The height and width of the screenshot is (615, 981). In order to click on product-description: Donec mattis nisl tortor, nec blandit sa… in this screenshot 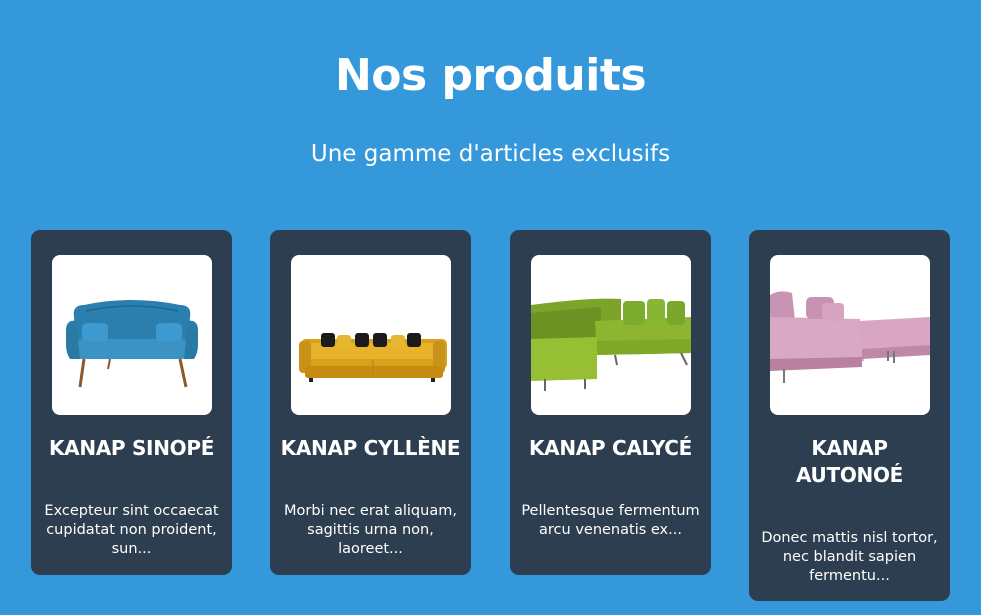, I will do `click(849, 557)`.